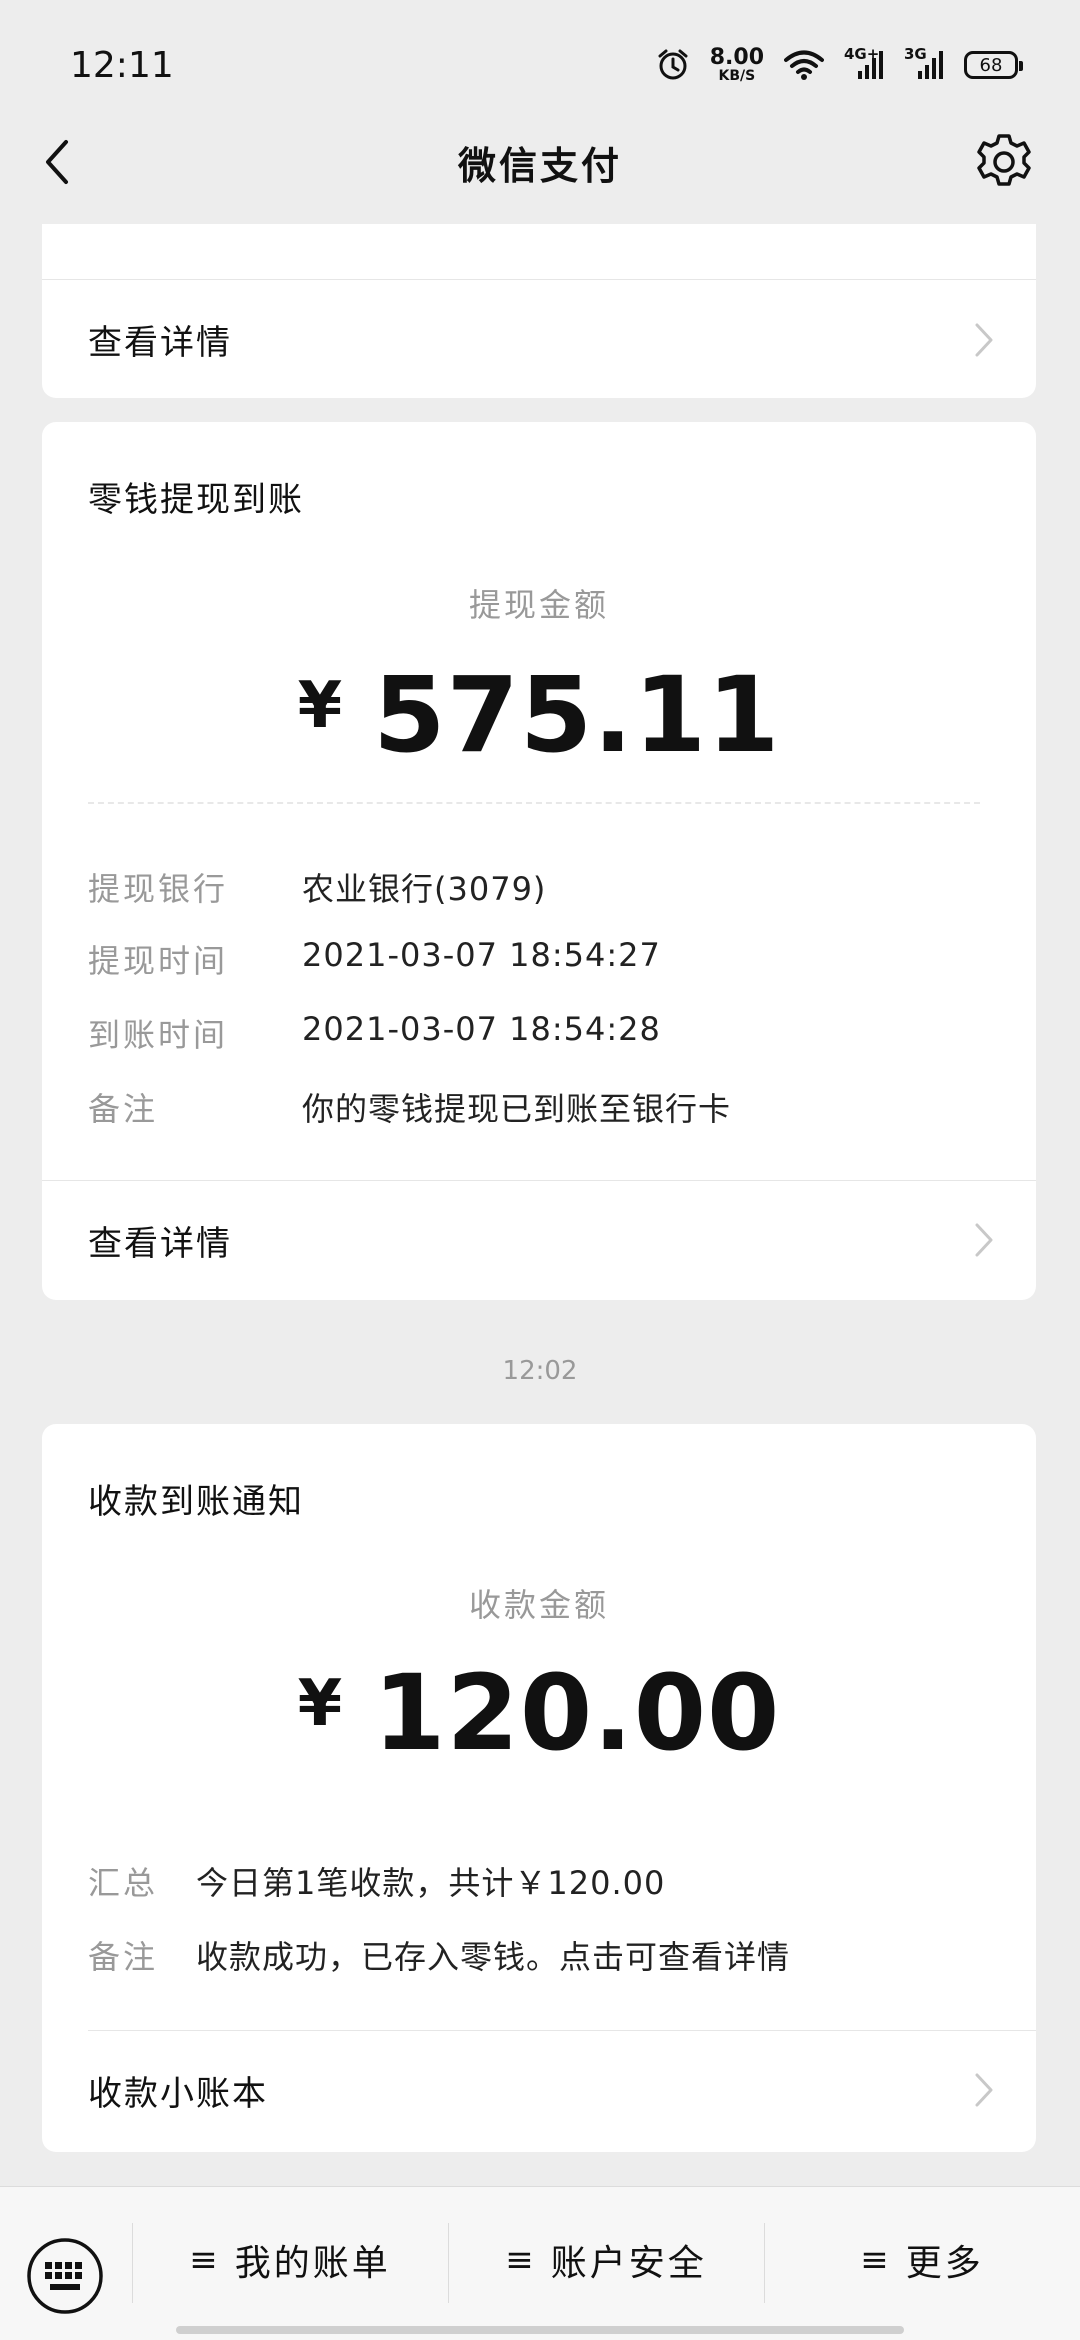  I want to click on detail-key: 提现银行, so click(158, 889).